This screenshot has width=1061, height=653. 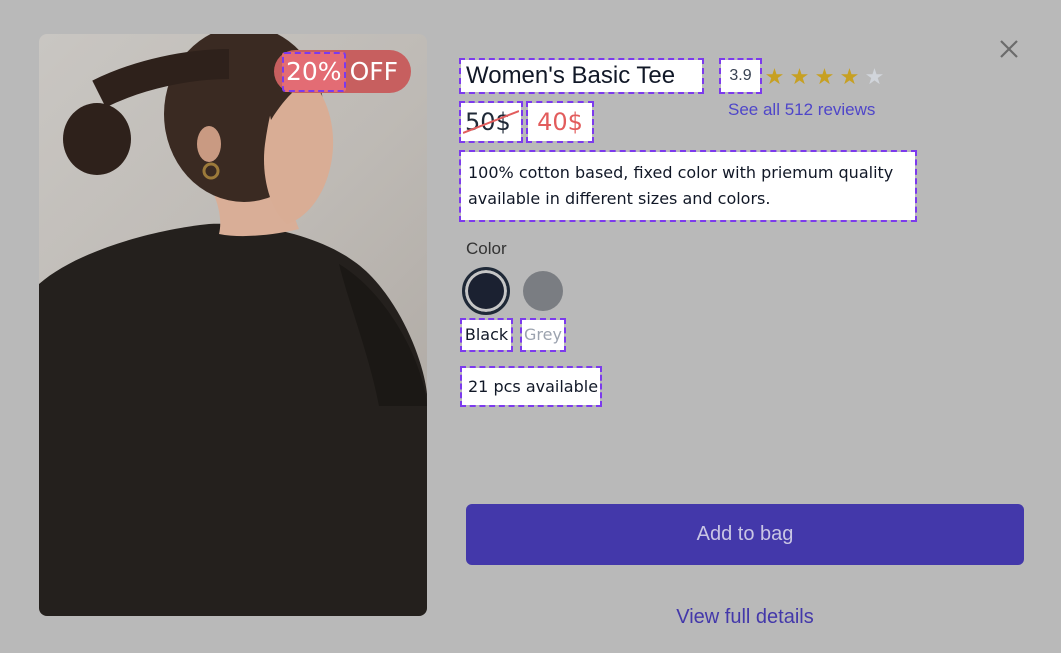 What do you see at coordinates (560, 122) in the screenshot?
I see `sale-price: 40$` at bounding box center [560, 122].